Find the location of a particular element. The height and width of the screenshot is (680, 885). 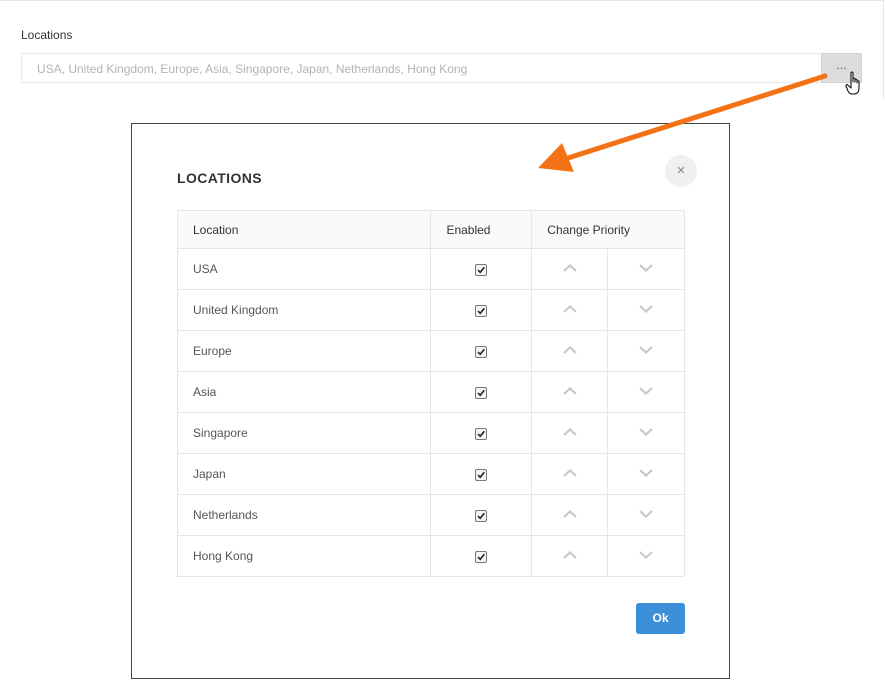

location-name: United Kingdom is located at coordinates (304, 310).